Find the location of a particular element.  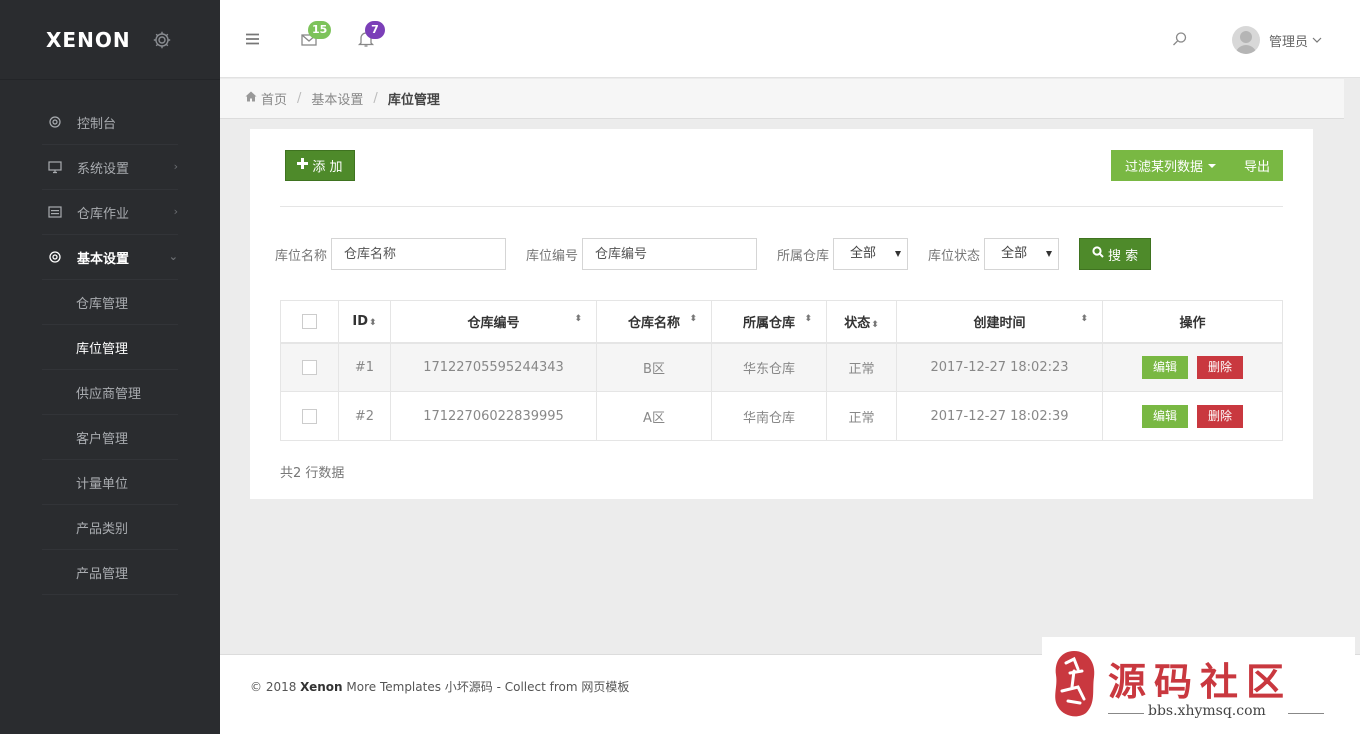

footer-brand: Xenon is located at coordinates (321, 687).